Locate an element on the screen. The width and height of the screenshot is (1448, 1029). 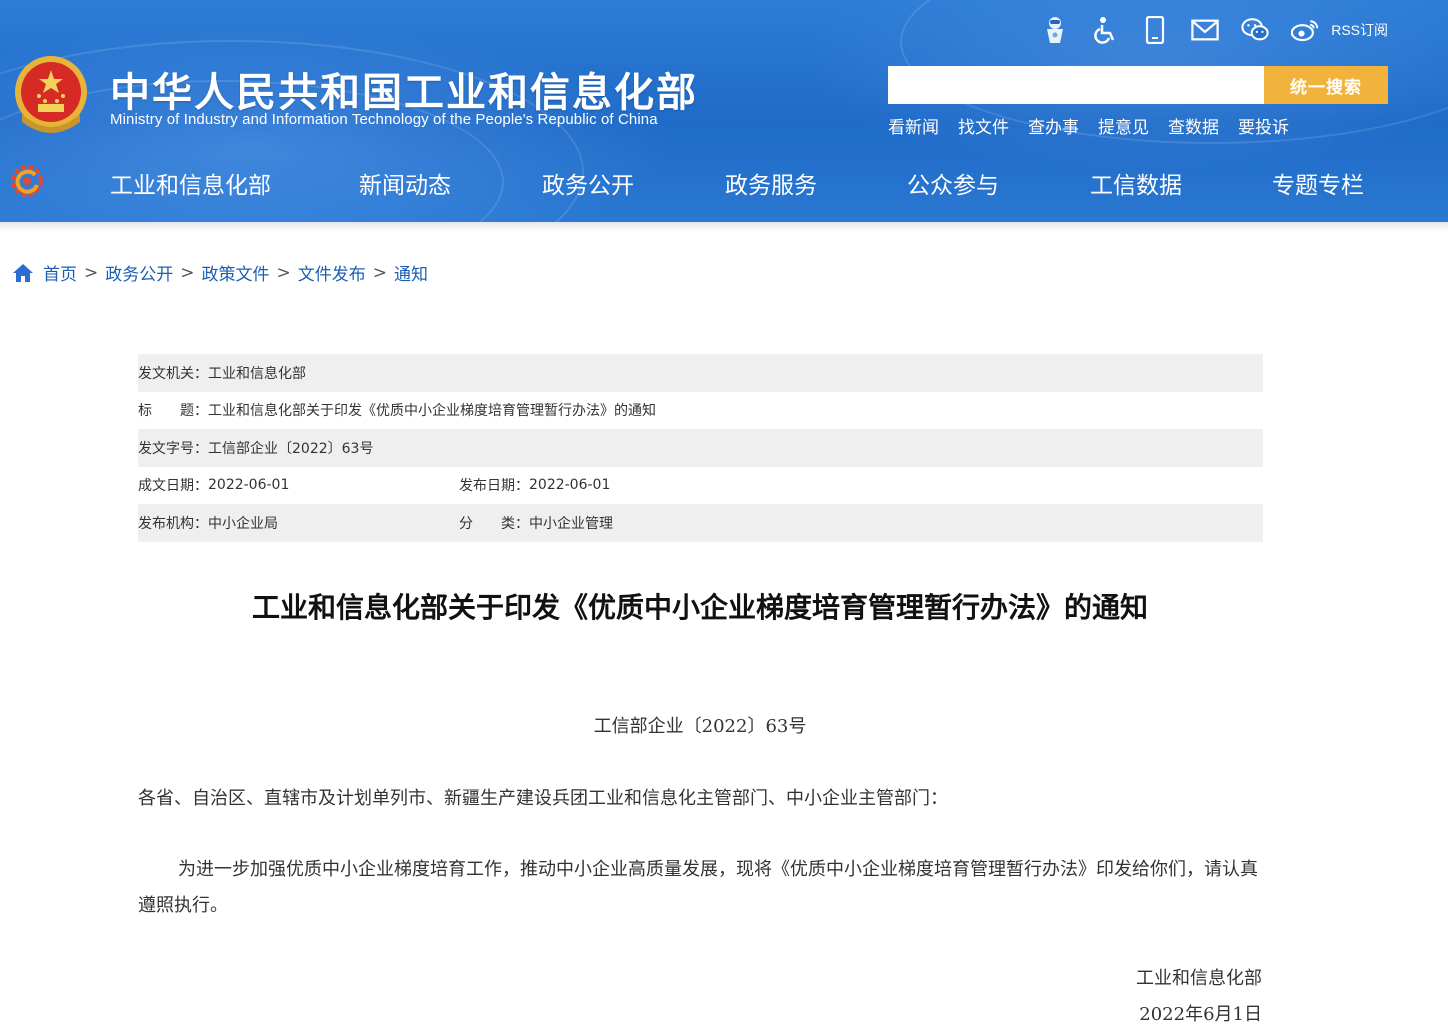
breadcrumb-document-release: 文件发布 is located at coordinates (332, 272).